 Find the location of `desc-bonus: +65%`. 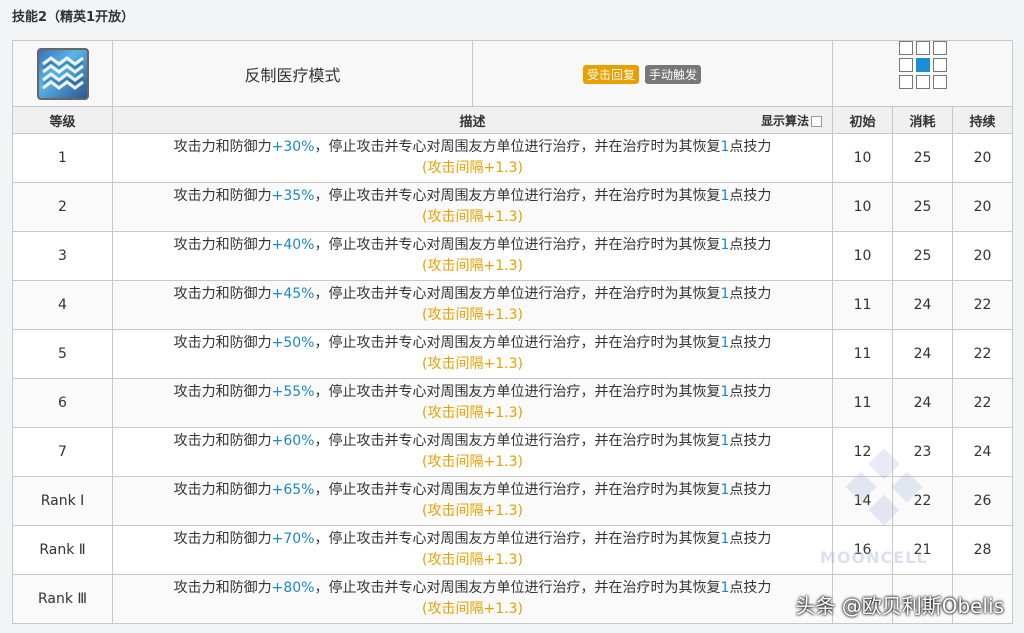

desc-bonus: +65% is located at coordinates (293, 490).